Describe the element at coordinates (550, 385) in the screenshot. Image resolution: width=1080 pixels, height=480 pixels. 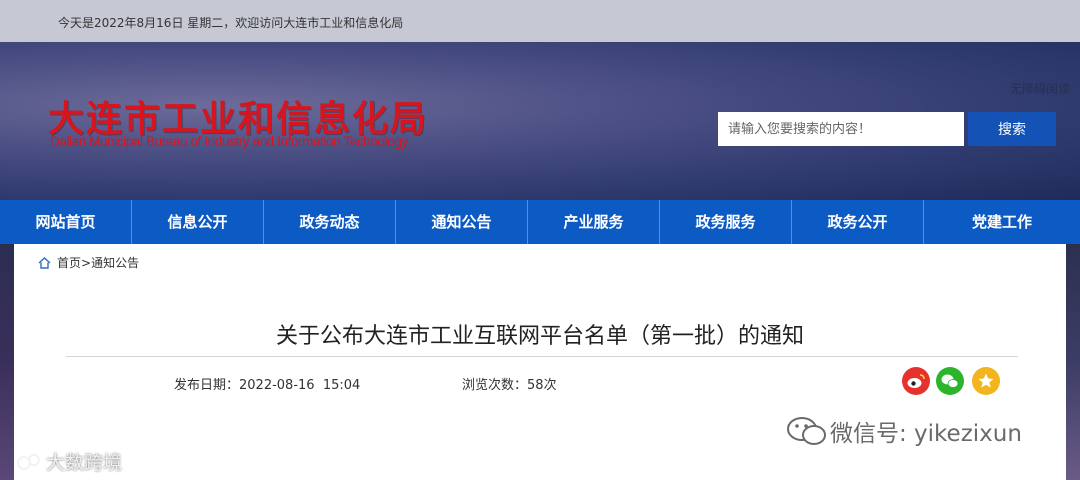
I see `view-count-unit: 次` at that location.